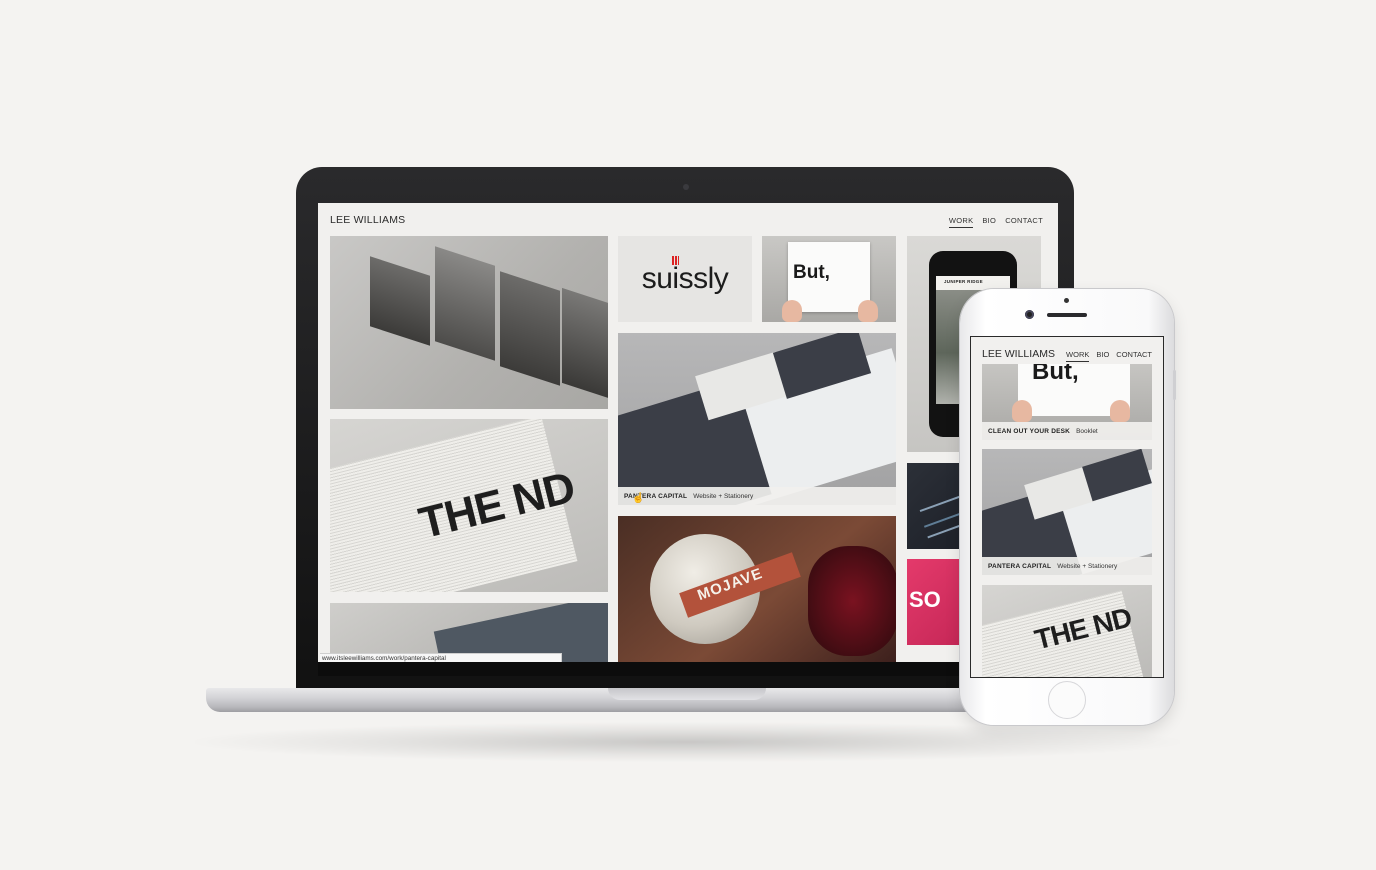  What do you see at coordinates (1134, 356) in the screenshot?
I see `mobile-nav-contact: CONTACT` at bounding box center [1134, 356].